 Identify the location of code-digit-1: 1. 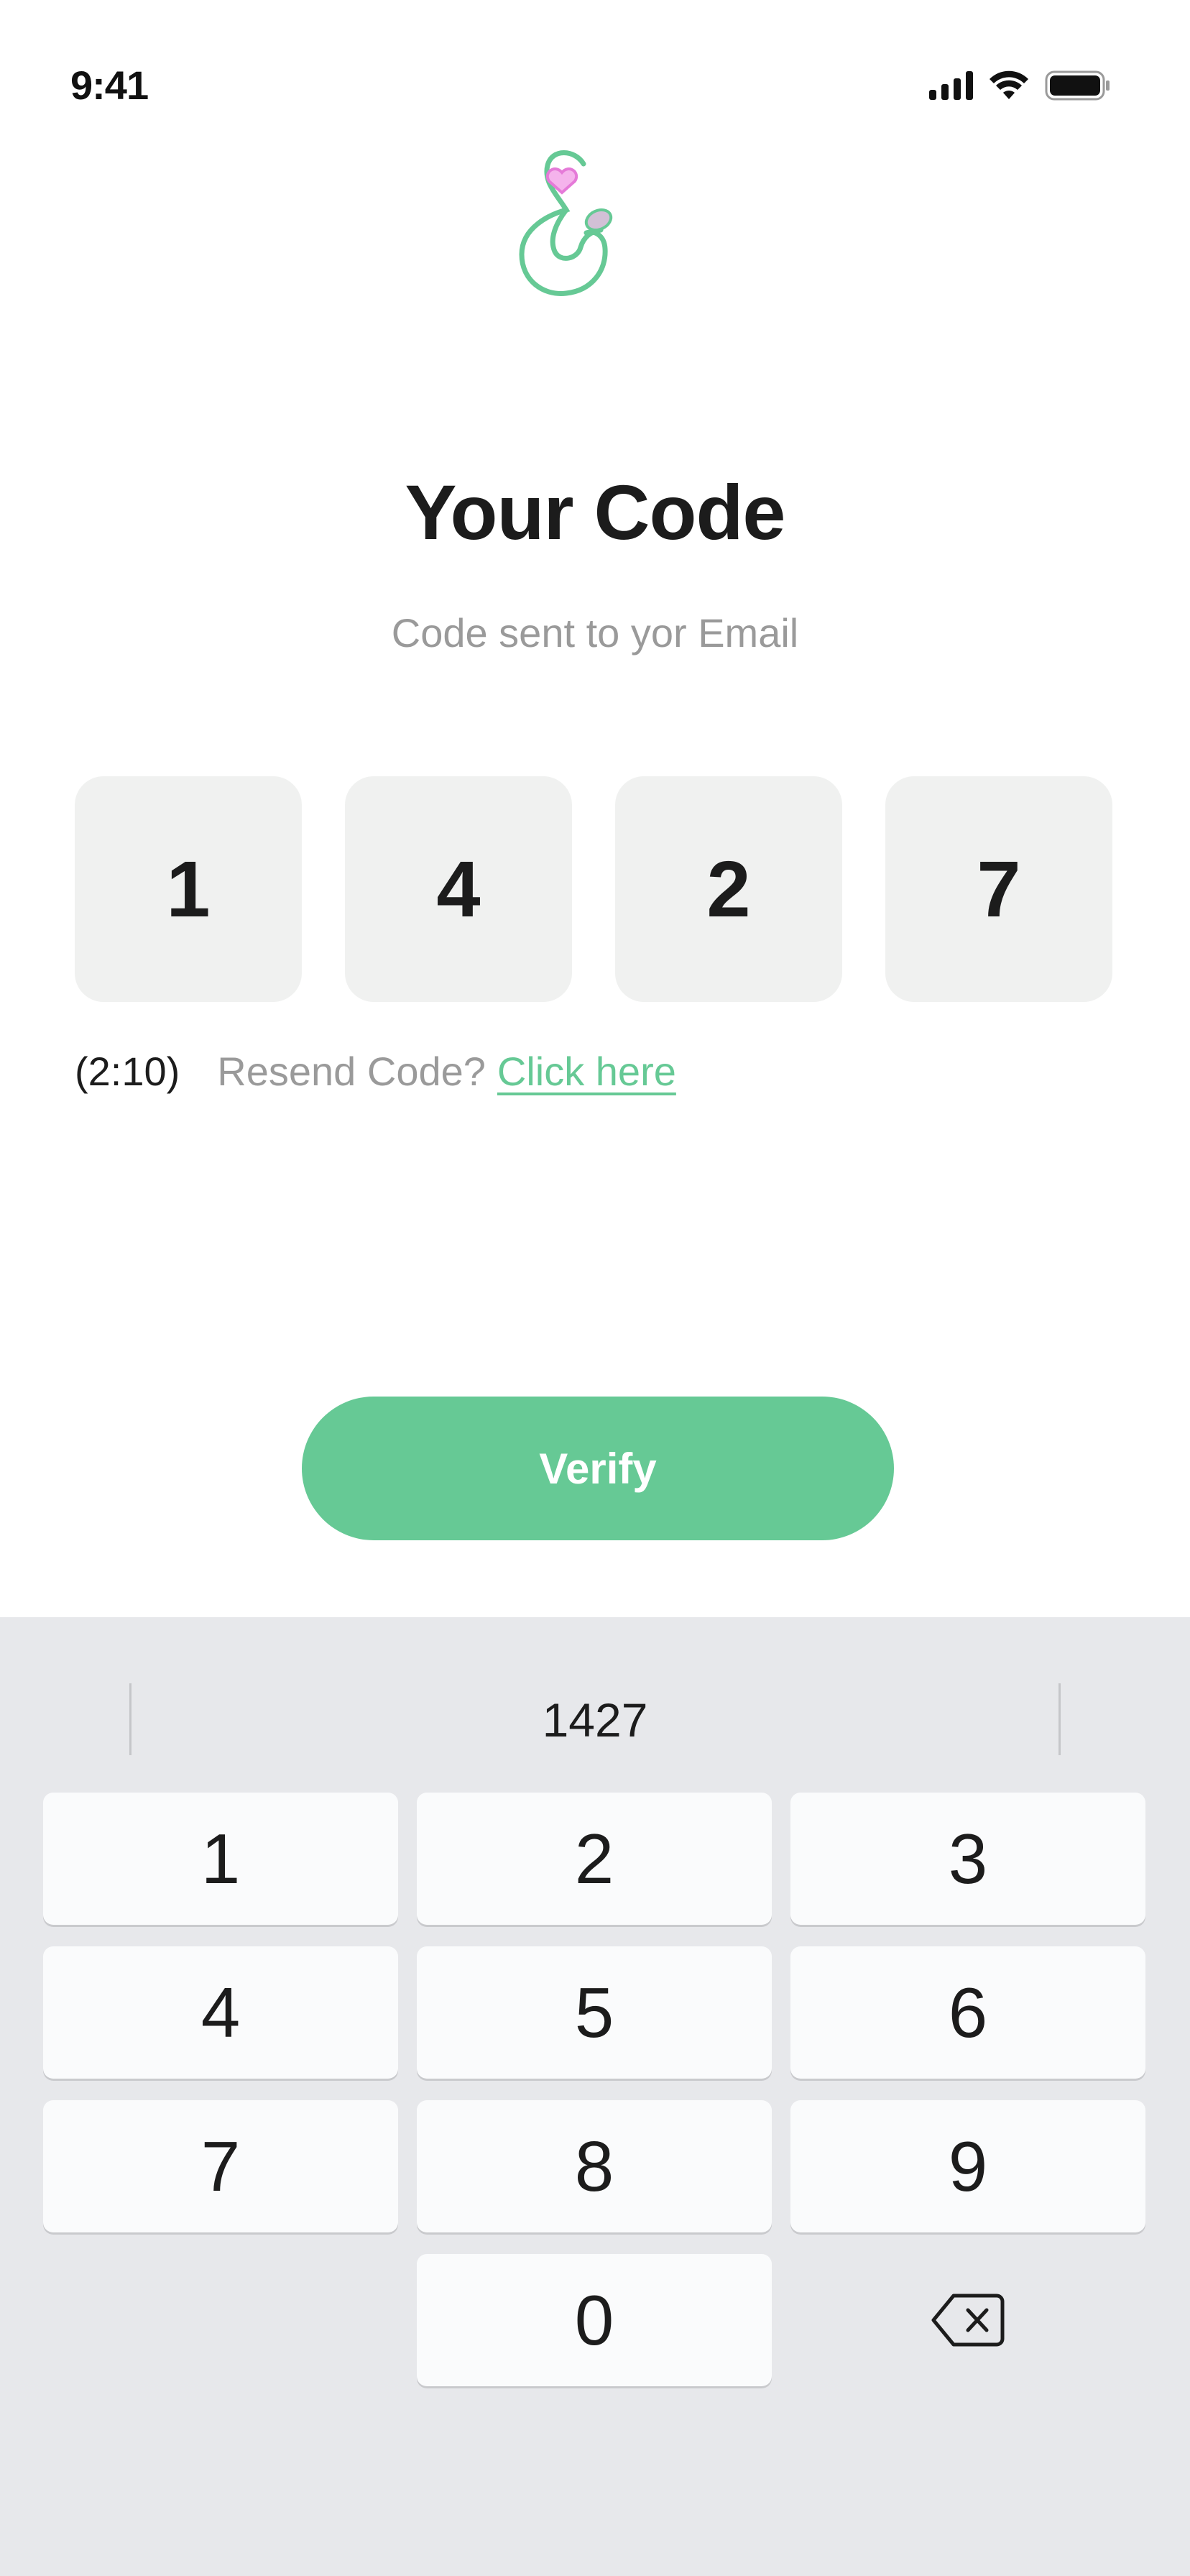
(188, 889).